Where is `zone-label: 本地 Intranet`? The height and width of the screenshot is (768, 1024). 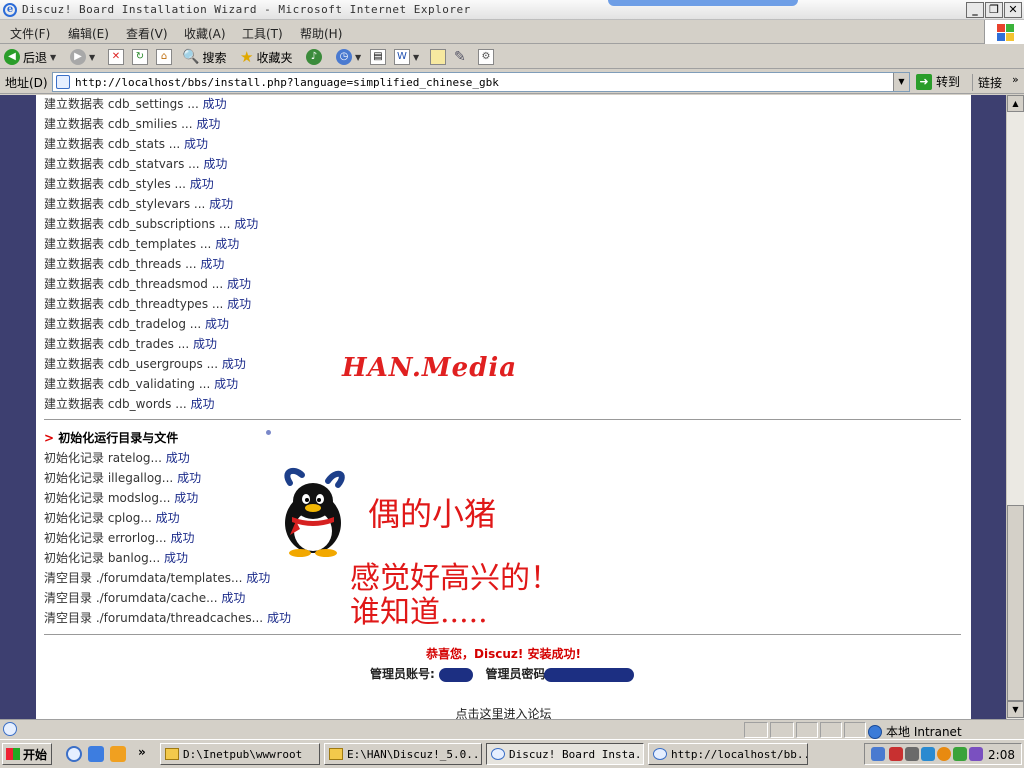
zone-label: 本地 Intranet is located at coordinates (924, 732).